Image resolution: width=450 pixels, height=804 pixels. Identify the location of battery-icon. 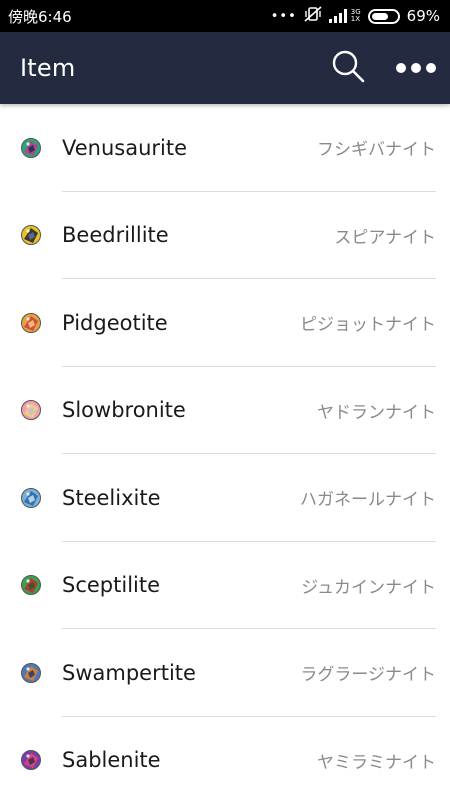
(384, 16).